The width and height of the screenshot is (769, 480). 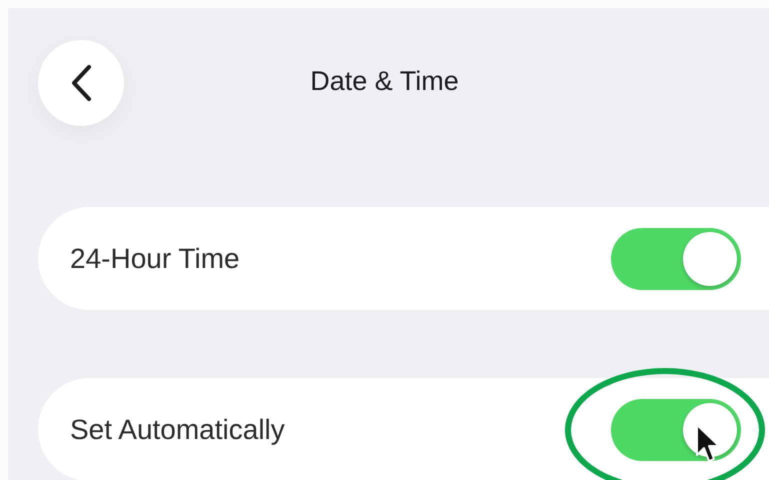 I want to click on setting-label: Set Automatically, so click(x=178, y=430).